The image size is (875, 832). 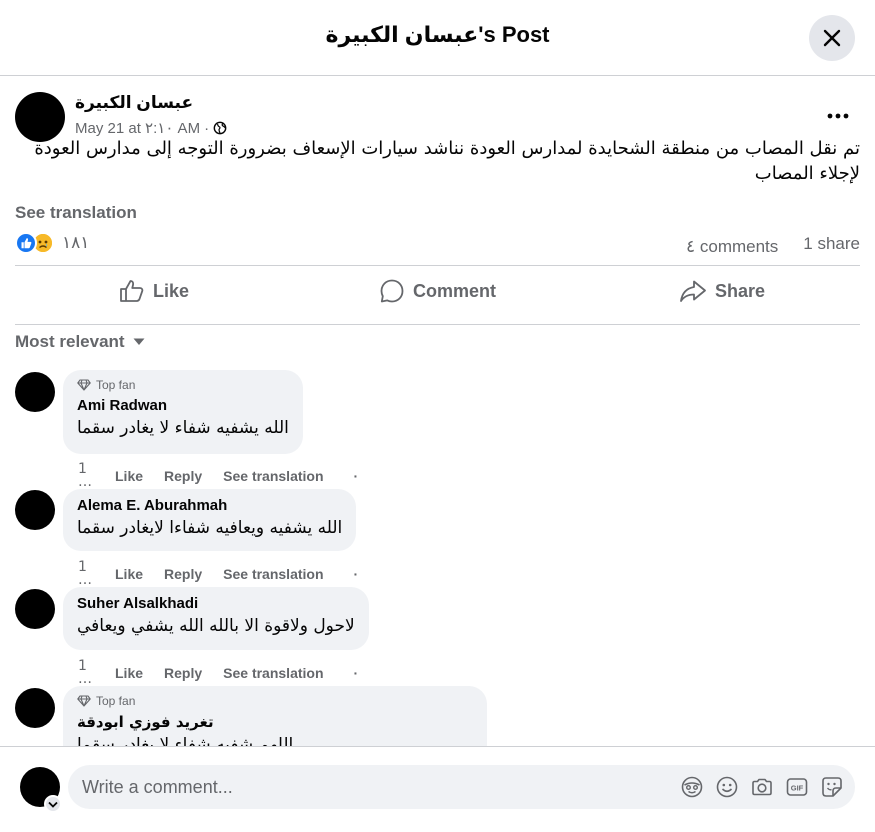 I want to click on emoji-icon, so click(x=727, y=787).